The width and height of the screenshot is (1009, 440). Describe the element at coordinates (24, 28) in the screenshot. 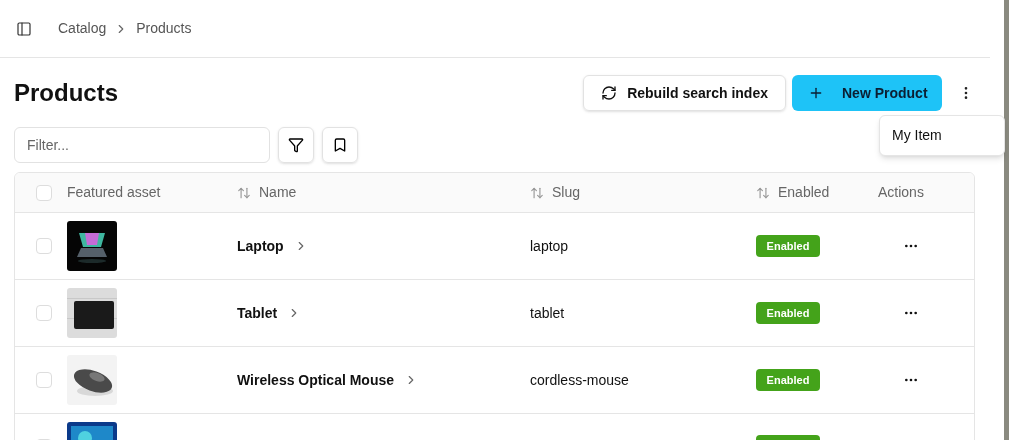

I see `sidebar-toggle-icon` at that location.